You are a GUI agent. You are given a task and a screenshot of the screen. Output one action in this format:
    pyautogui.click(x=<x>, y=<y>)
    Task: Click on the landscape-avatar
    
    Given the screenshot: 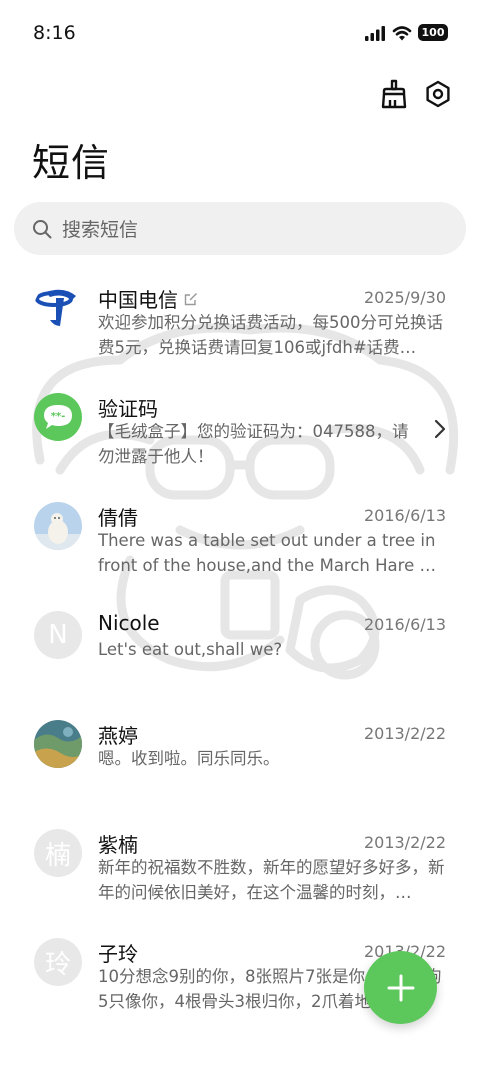 What is the action you would take?
    pyautogui.click(x=58, y=744)
    